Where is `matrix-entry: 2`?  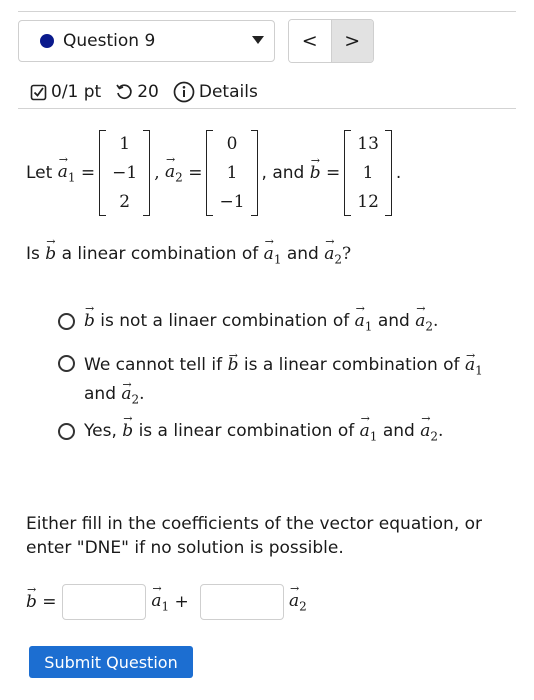
matrix-entry: 2 is located at coordinates (125, 202).